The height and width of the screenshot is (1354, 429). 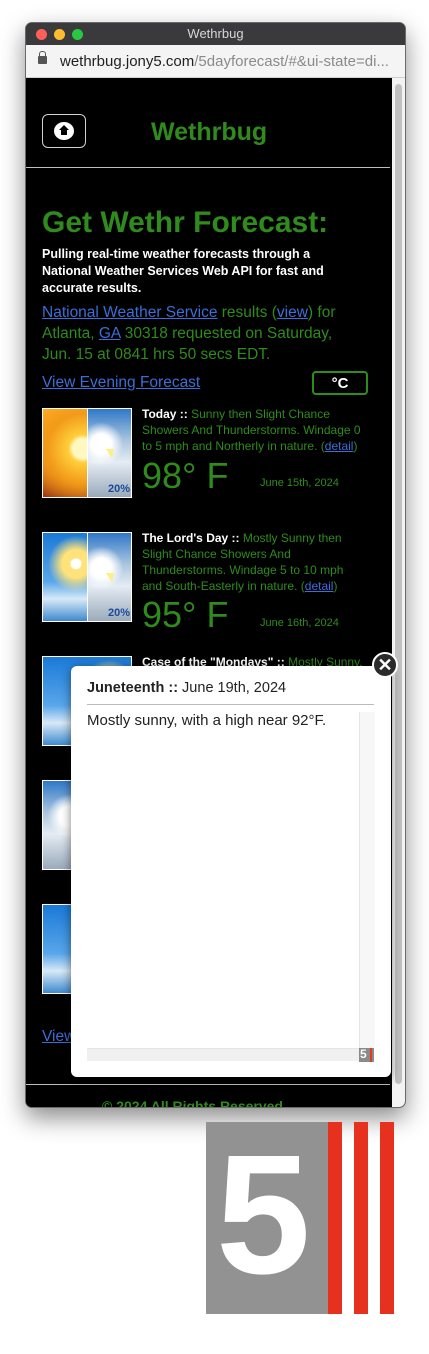 I want to click on nws-link: National Weather Service, so click(x=129, y=312).